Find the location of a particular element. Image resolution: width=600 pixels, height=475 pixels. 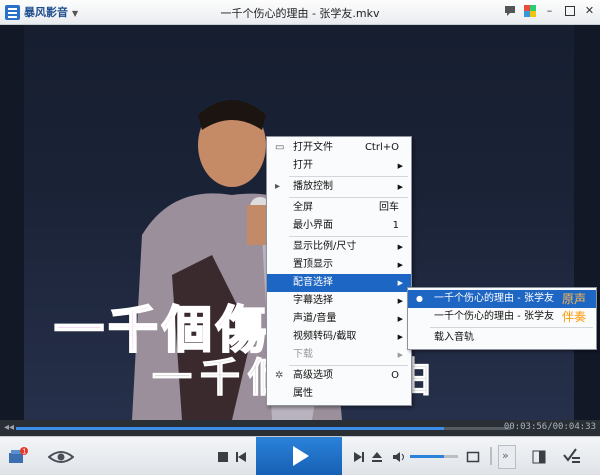

app-name: 暴风影音 is located at coordinates (46, 12).